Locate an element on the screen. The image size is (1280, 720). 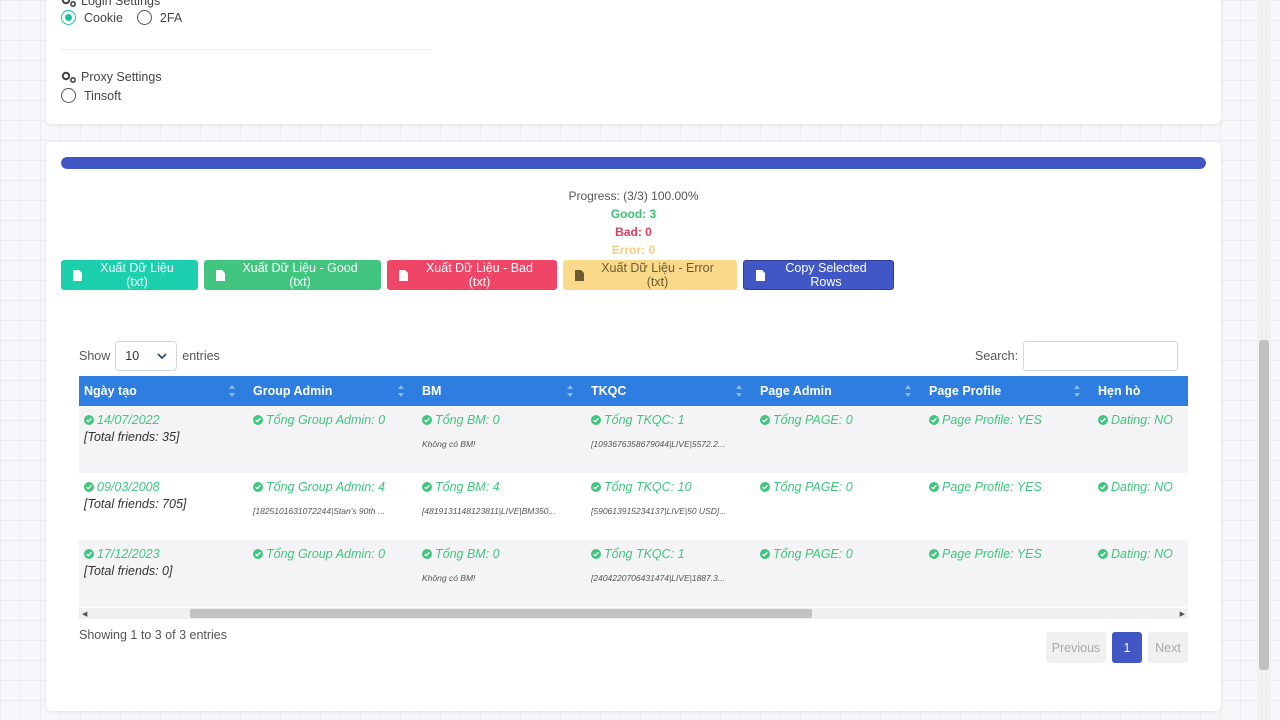
table-cell: 09/03/2008 [Total friends: 705] is located at coordinates (163, 506).